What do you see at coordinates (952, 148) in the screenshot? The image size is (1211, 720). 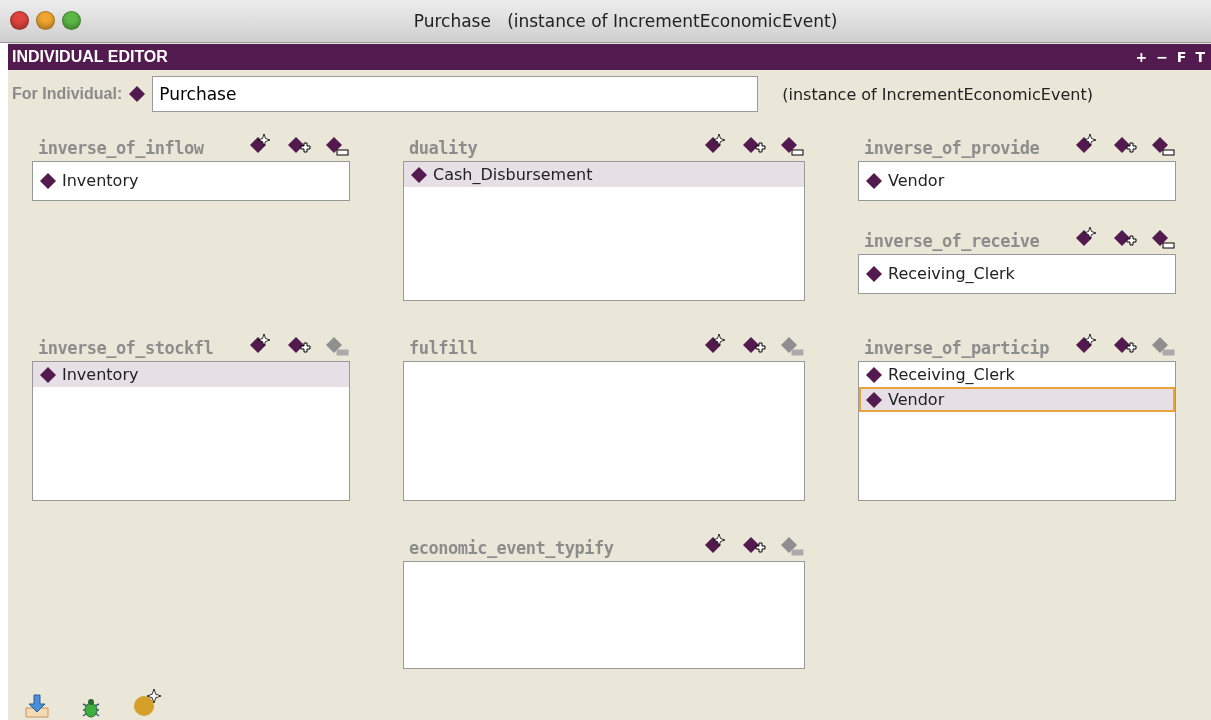 I see `slot-label: inverse_of_provide` at bounding box center [952, 148].